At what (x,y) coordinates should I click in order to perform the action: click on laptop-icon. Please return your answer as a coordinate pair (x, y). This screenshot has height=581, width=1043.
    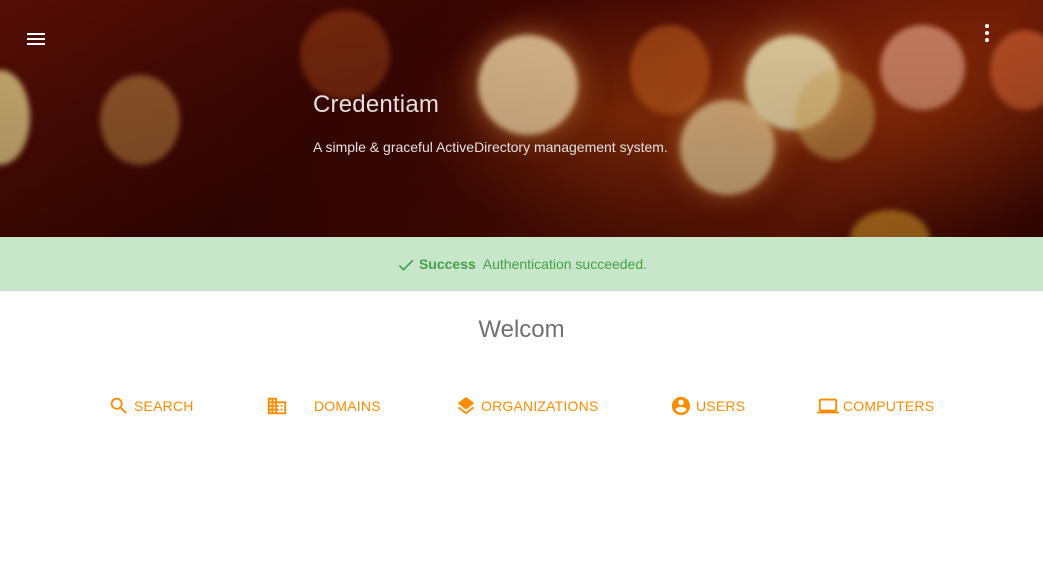
    Looking at the image, I should click on (828, 406).